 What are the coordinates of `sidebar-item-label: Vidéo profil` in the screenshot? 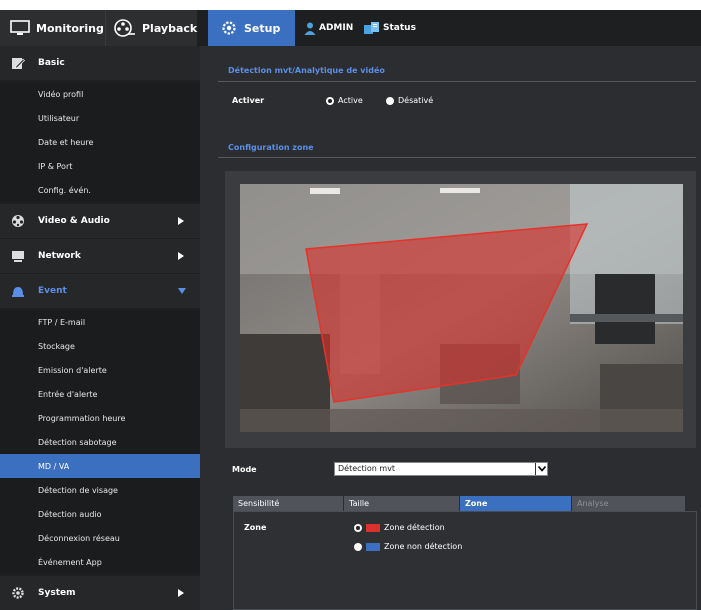 It's located at (61, 94).